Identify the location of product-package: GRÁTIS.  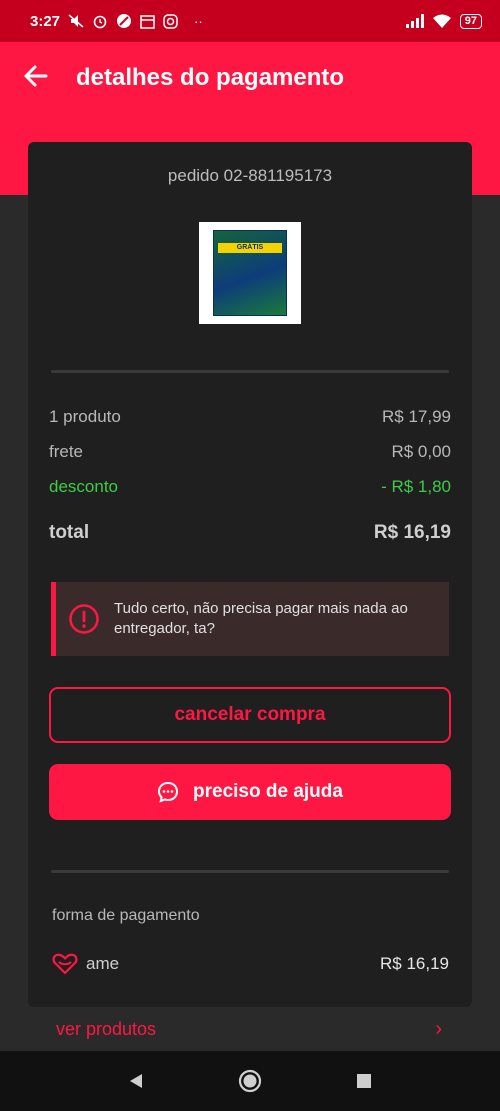
(250, 273).